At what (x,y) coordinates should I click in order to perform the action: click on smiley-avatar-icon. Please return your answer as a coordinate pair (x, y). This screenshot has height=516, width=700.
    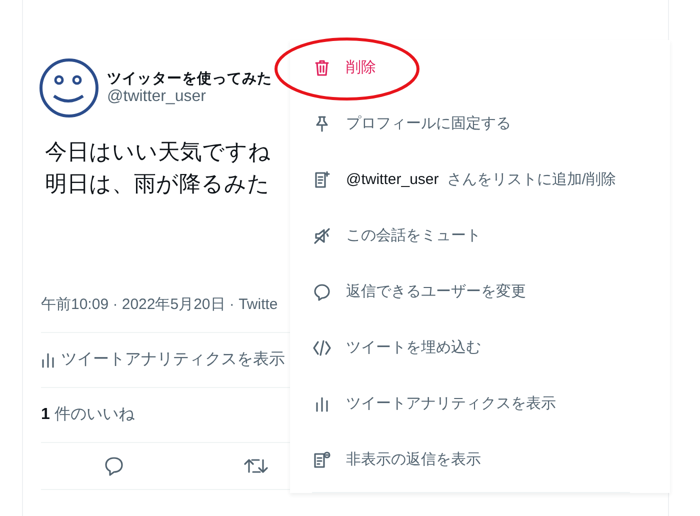
    Looking at the image, I should click on (69, 88).